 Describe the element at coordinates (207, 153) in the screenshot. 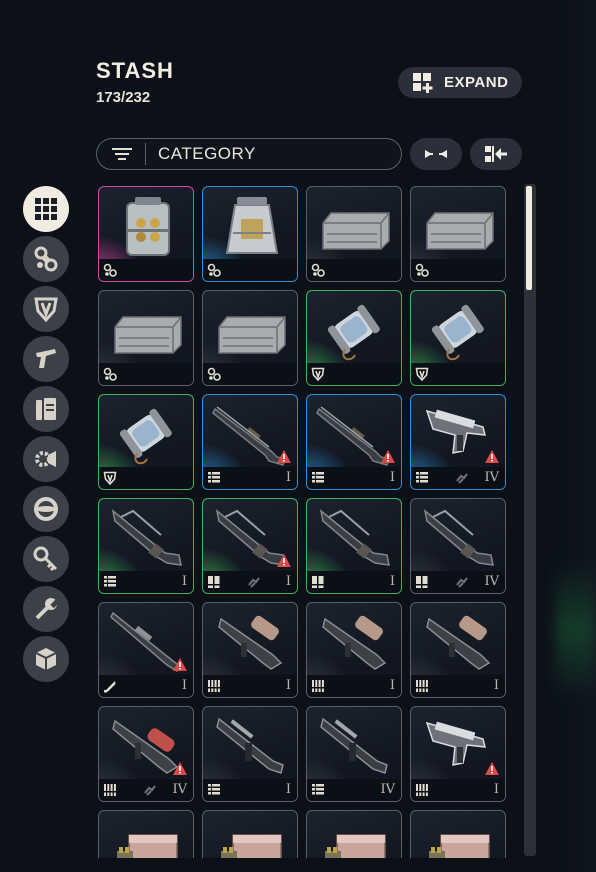

I see `category-label: CATEGORY` at that location.